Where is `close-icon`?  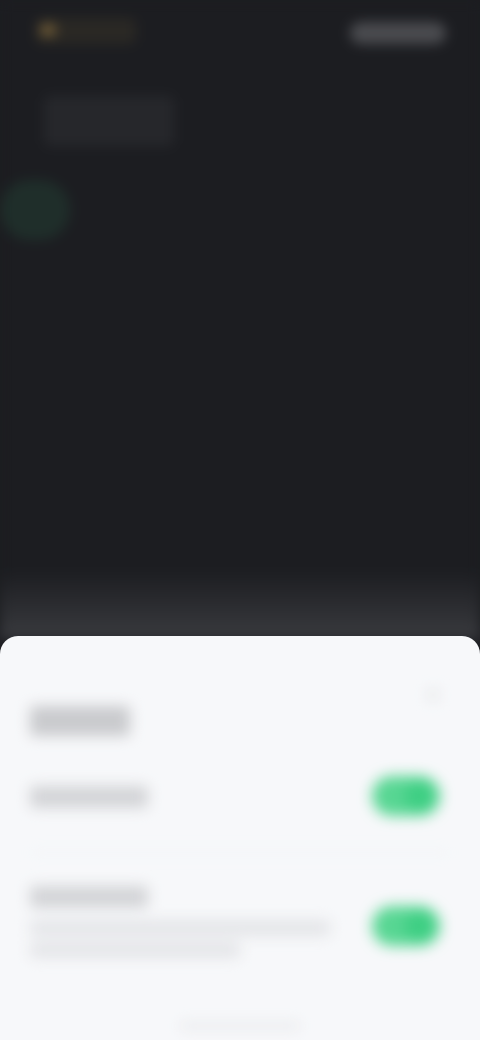 close-icon is located at coordinates (433, 695).